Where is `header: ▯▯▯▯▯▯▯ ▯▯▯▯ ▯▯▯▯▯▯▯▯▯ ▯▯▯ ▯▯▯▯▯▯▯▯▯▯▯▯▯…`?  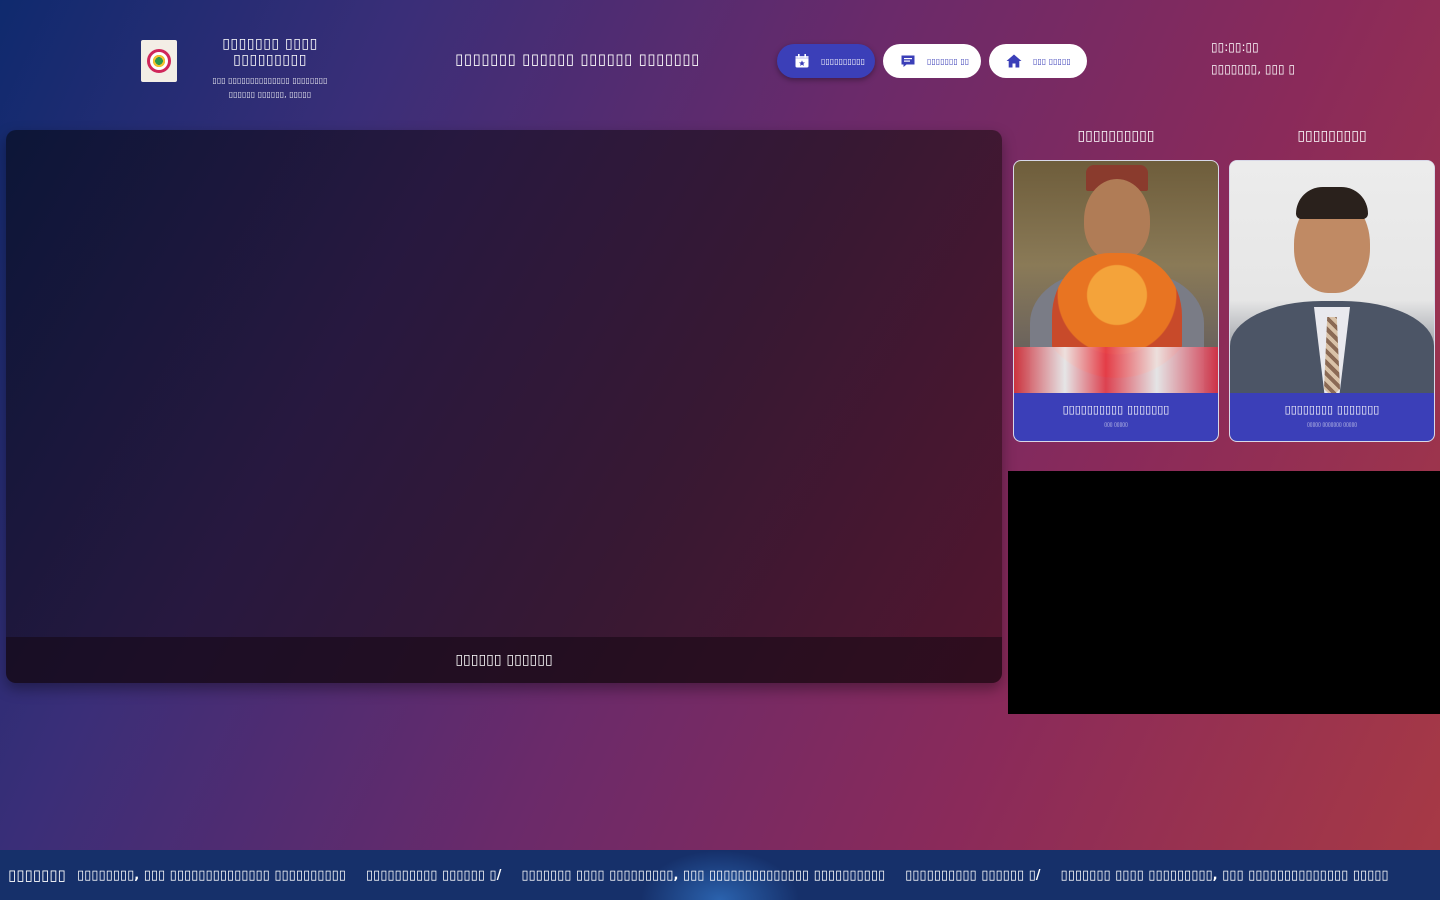 header: ▯▯▯▯▯▯▯ ▯▯▯▯ ▯▯▯▯▯▯▯▯▯ ▯▯▯ ▯▯▯▯▯▯▯▯▯▯▯▯▯… is located at coordinates (720, 60).